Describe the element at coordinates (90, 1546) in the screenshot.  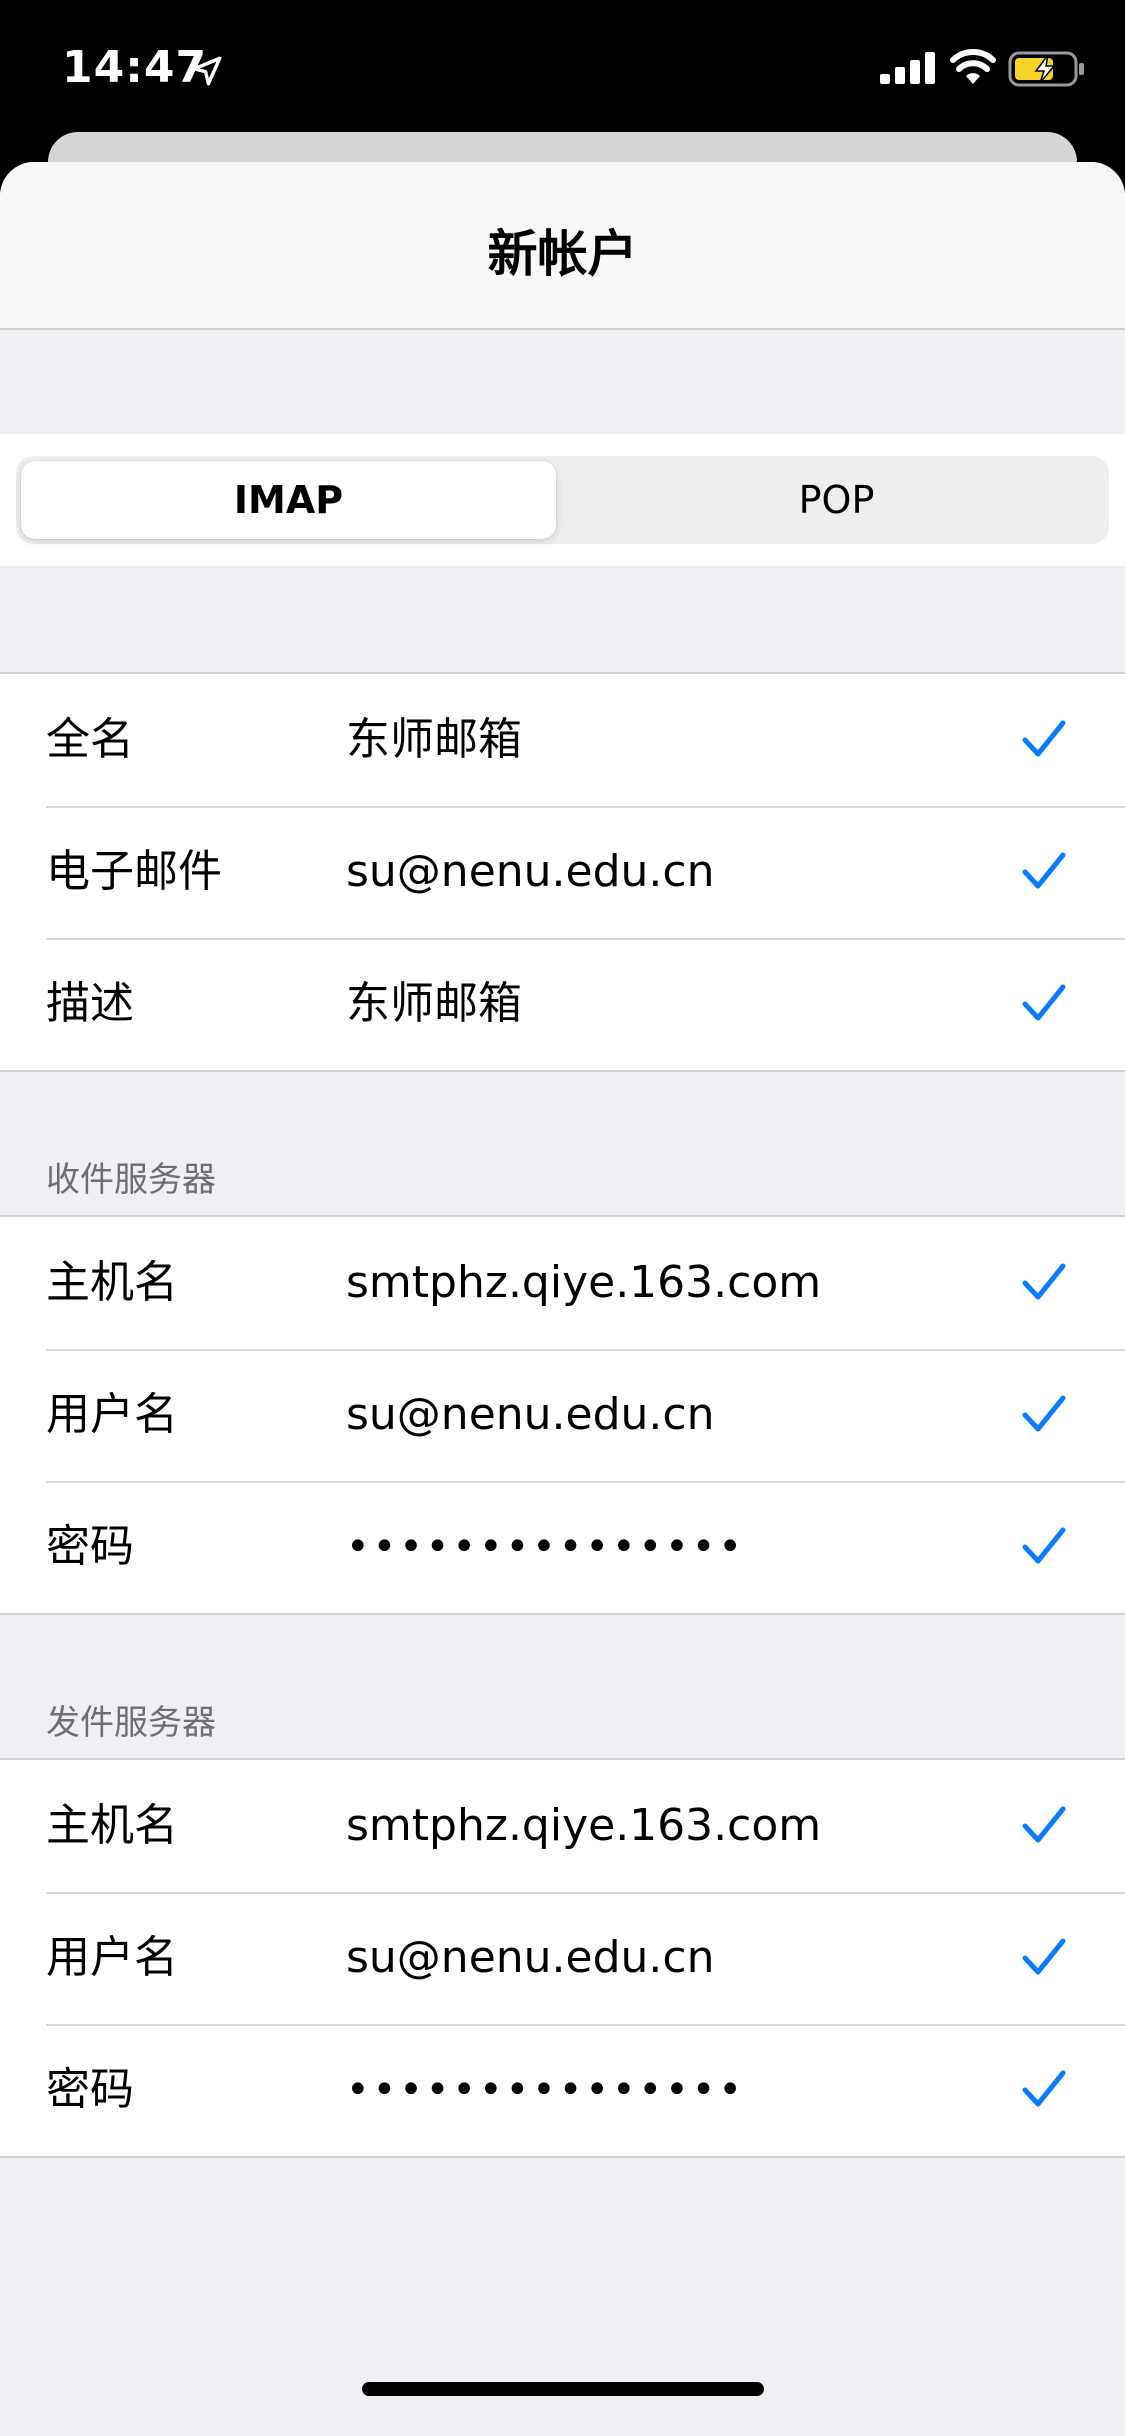
I see `incoming-password-label: 密码` at that location.